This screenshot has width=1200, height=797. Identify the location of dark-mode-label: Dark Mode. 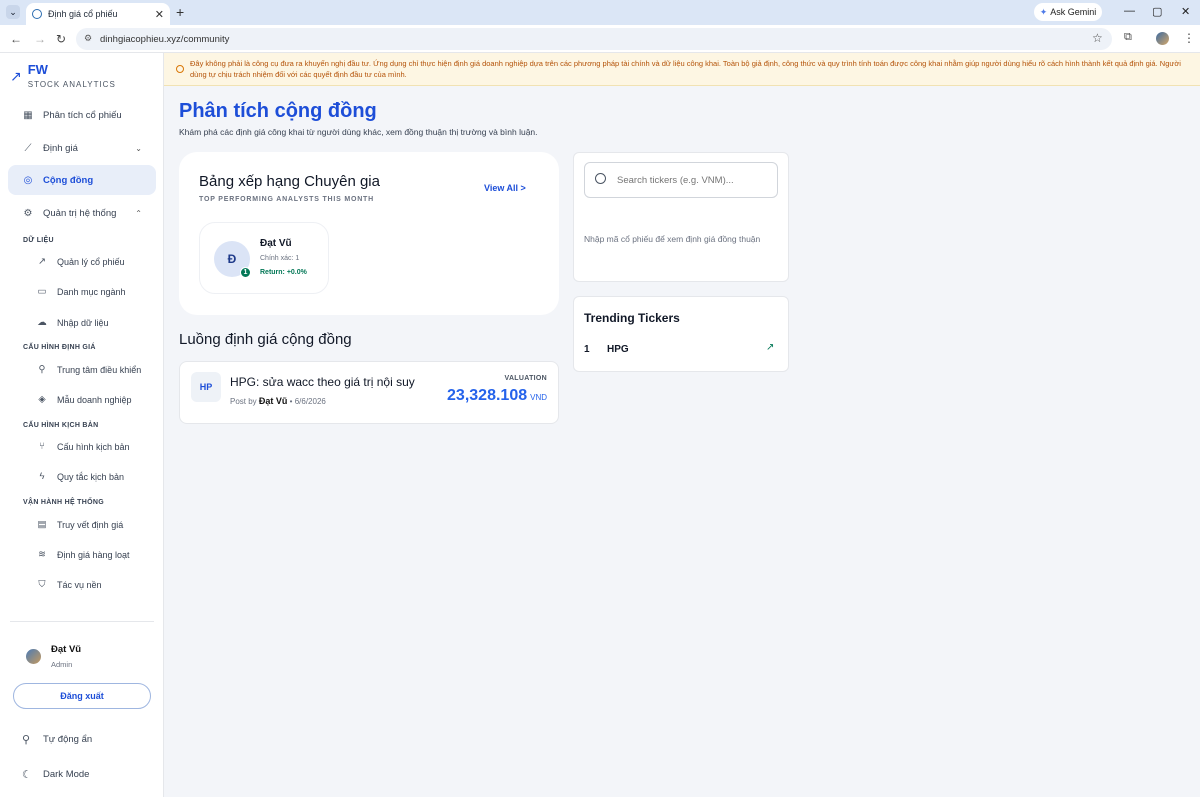
(66, 774).